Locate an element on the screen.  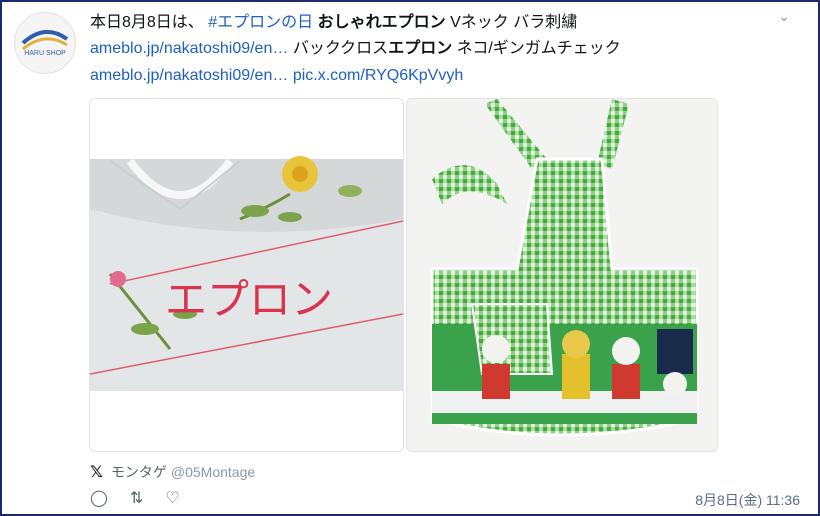
pic-link: pic.x.com/RYQ6KpVvyh is located at coordinates (378, 75).